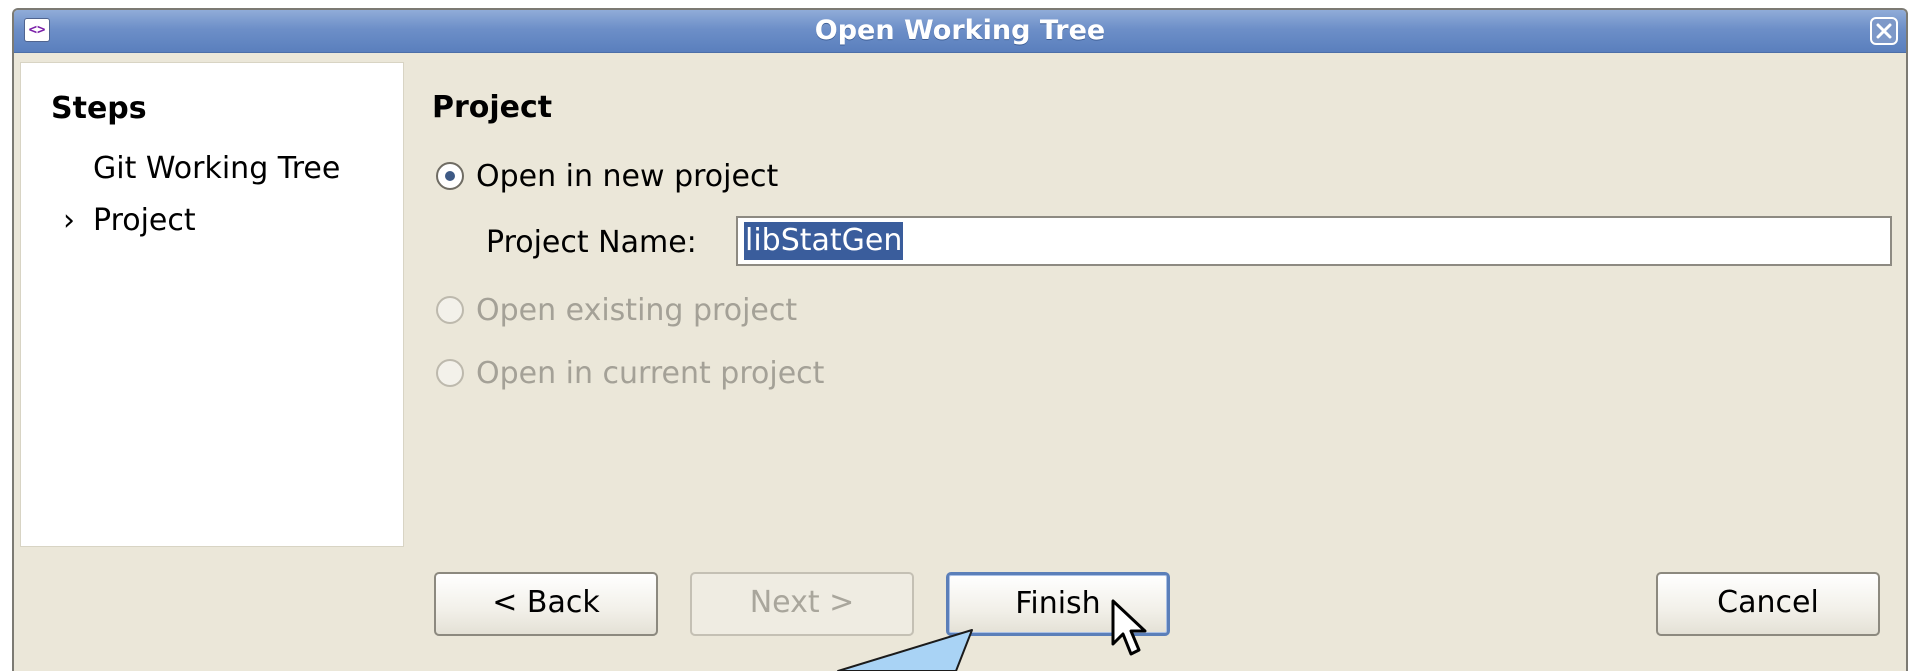 This screenshot has height=671, width=1920. I want to click on step-label: Project, so click(144, 220).